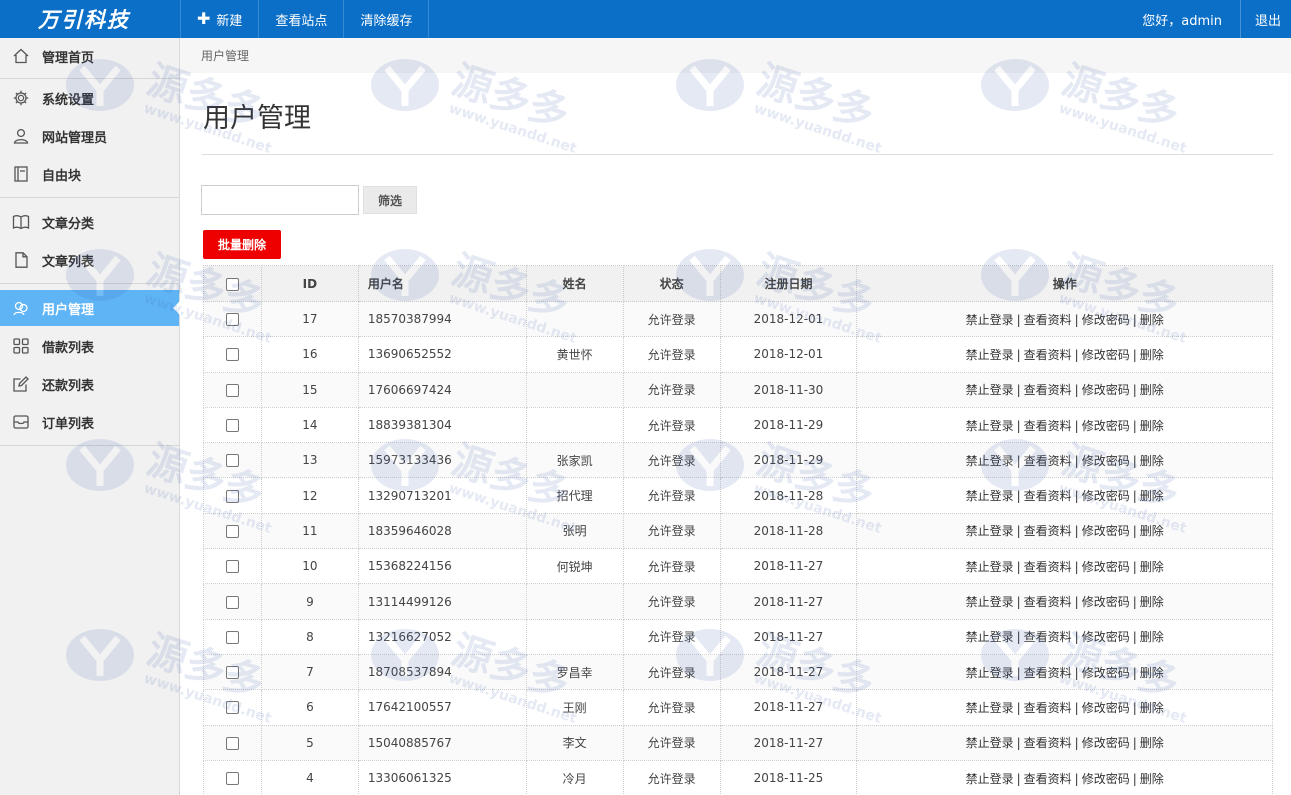 This screenshot has width=1291, height=795. I want to click on cell-actions: 禁止登录 | 查看资料 | 修改密码 | 删除, so click(1064, 777).